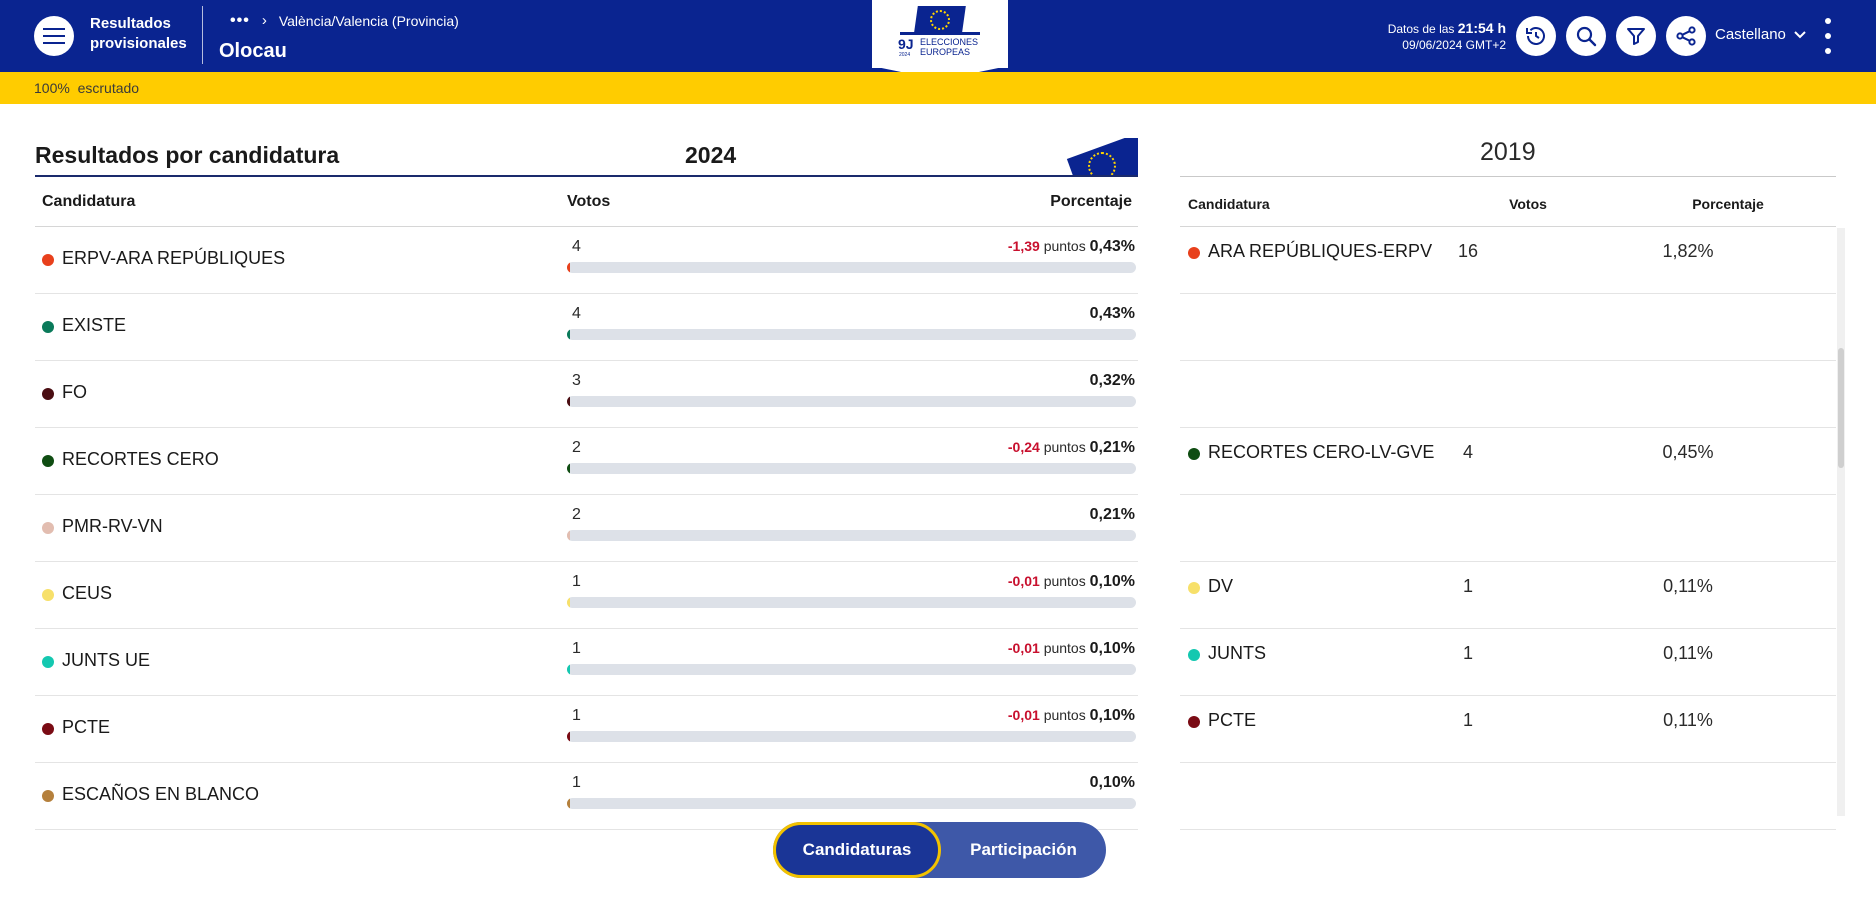 This screenshot has height=907, width=1876. What do you see at coordinates (86, 727) in the screenshot?
I see `party-name: PCTE` at bounding box center [86, 727].